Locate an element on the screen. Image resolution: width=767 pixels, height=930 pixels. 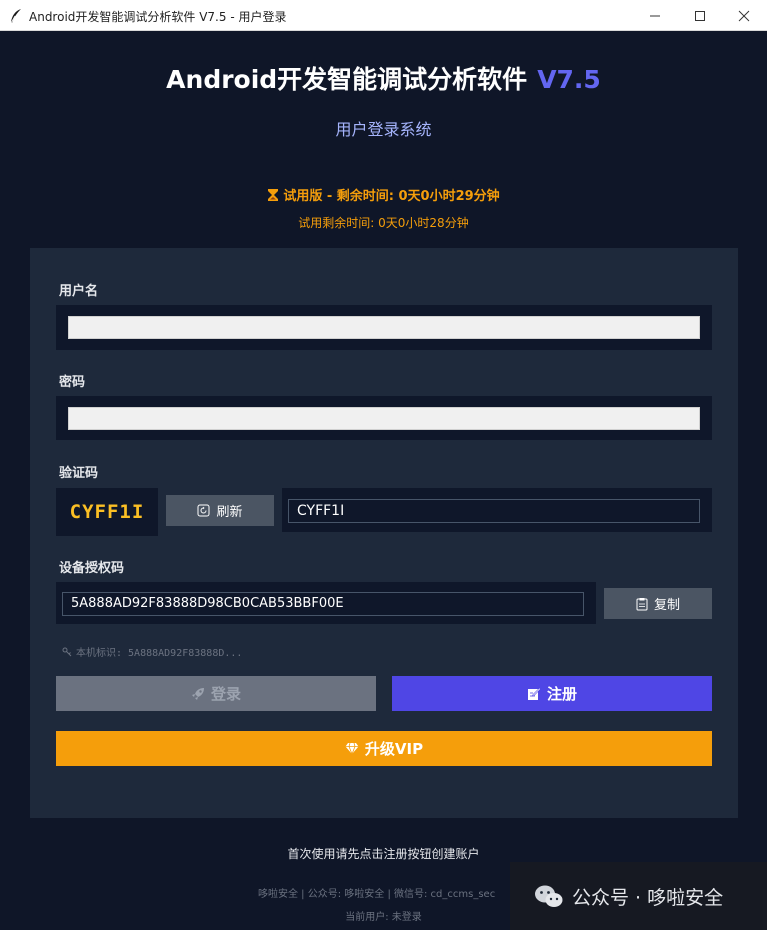
app-subtitle: 用户登录系统 is located at coordinates (383, 129).